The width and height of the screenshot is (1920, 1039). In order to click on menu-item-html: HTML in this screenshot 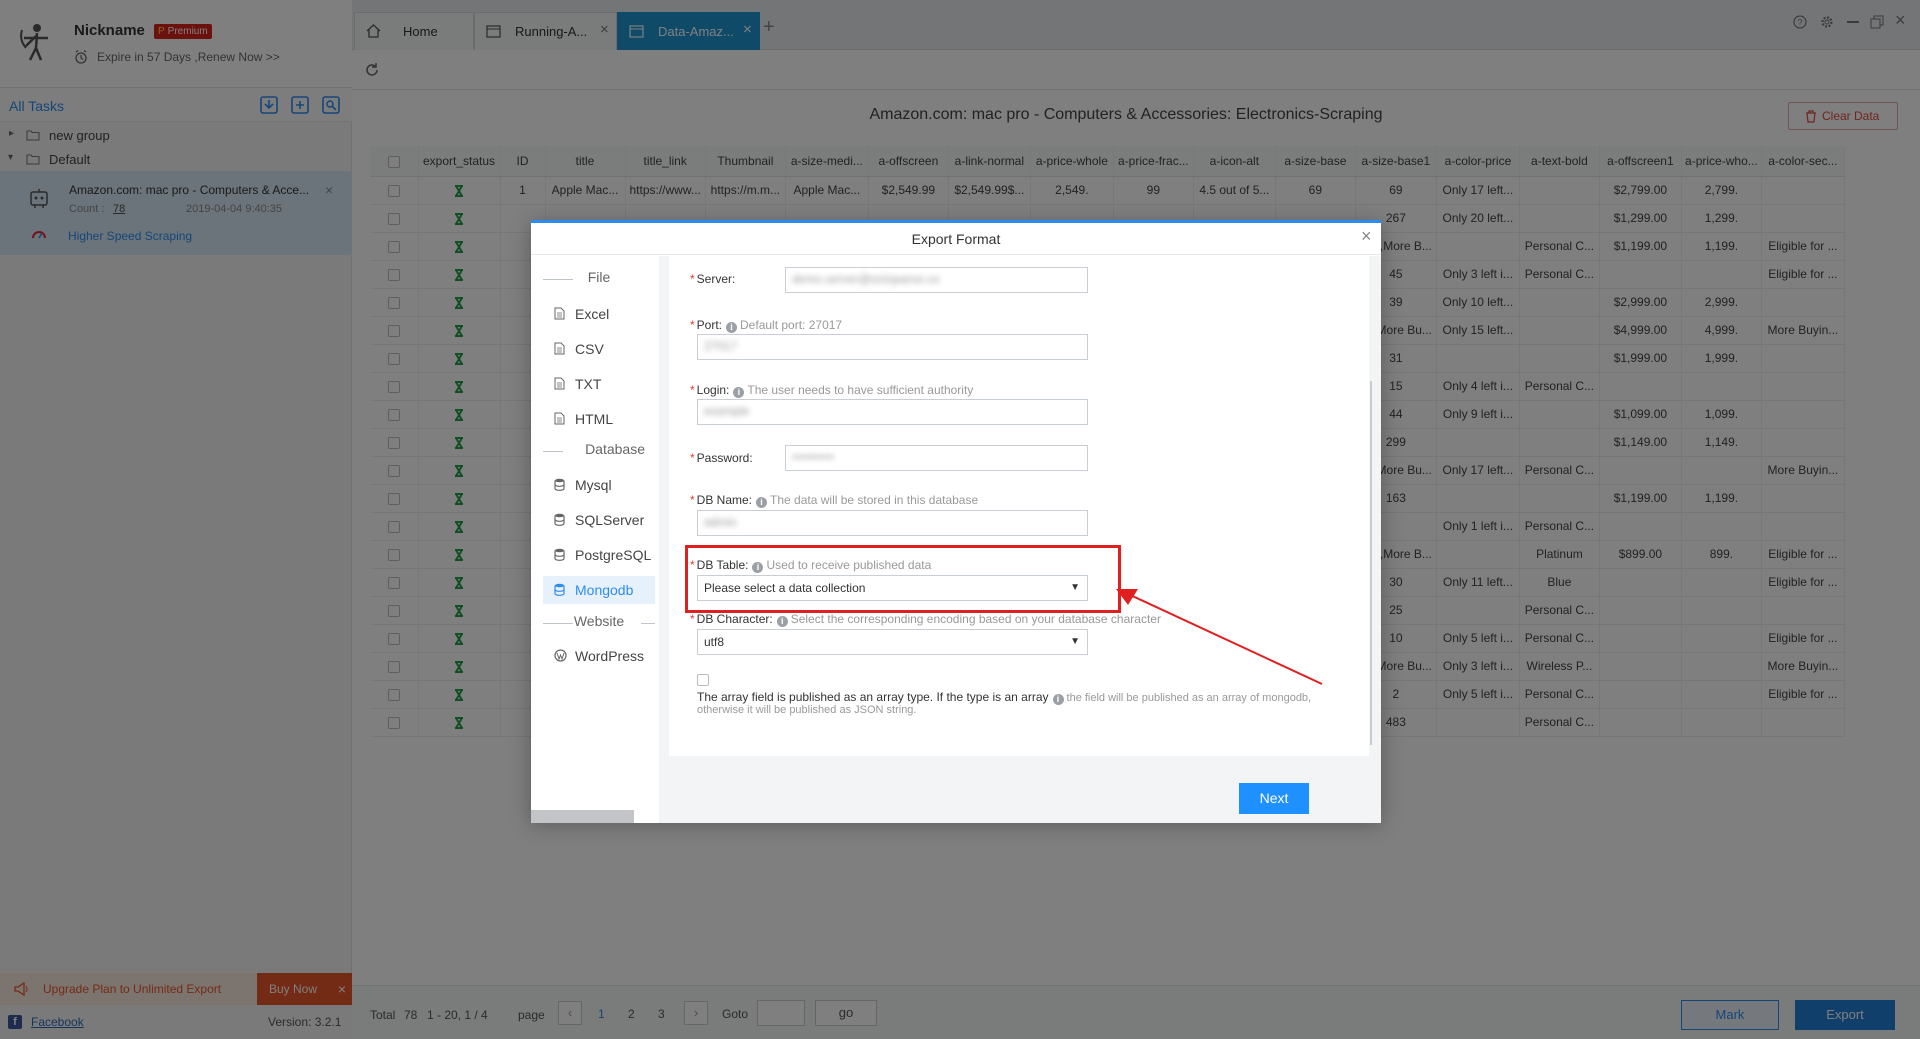, I will do `click(599, 419)`.